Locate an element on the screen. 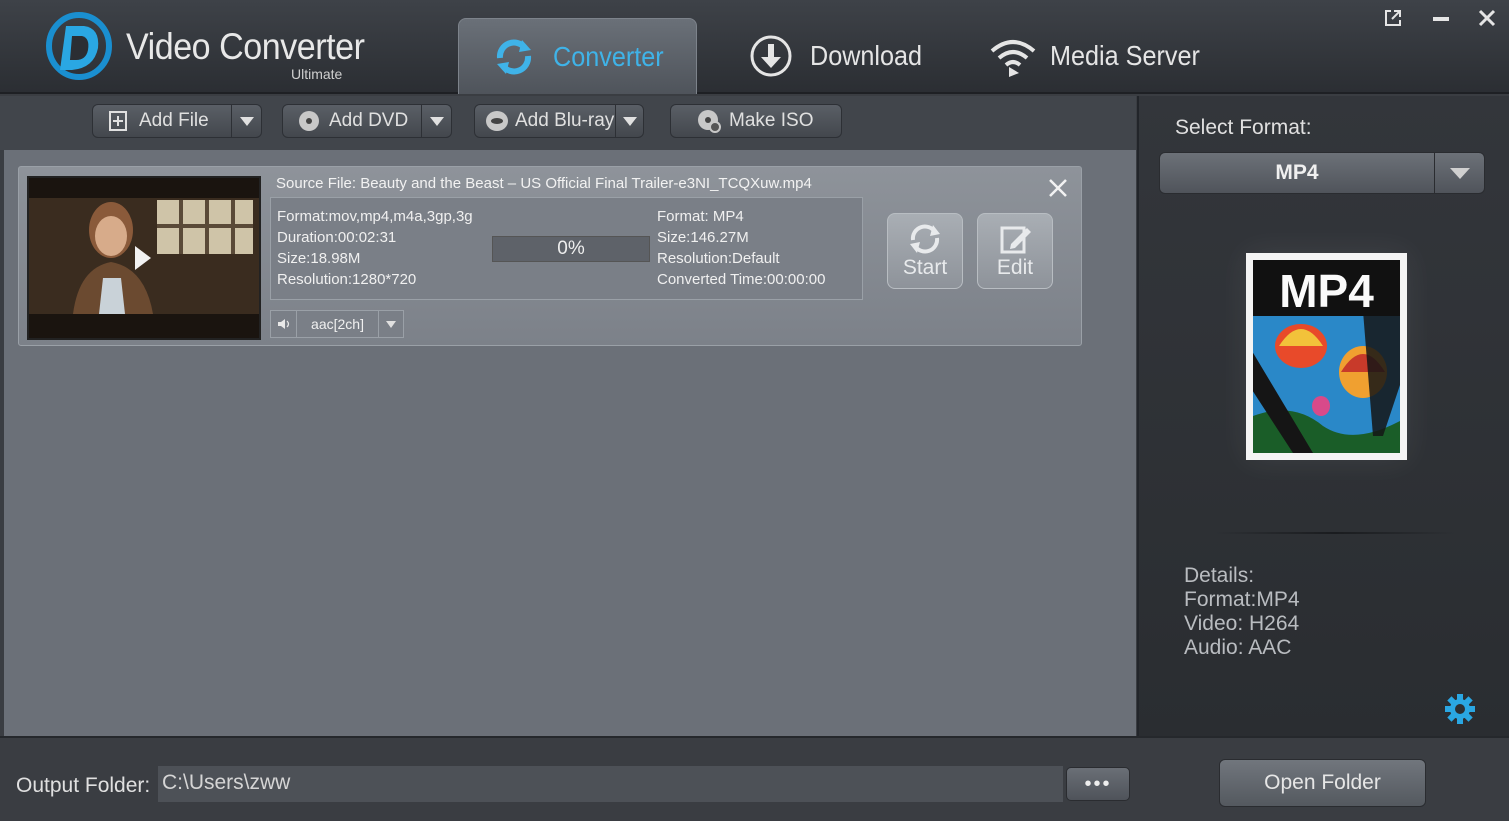 The width and height of the screenshot is (1509, 821). format-image: MP4 is located at coordinates (1326, 356).